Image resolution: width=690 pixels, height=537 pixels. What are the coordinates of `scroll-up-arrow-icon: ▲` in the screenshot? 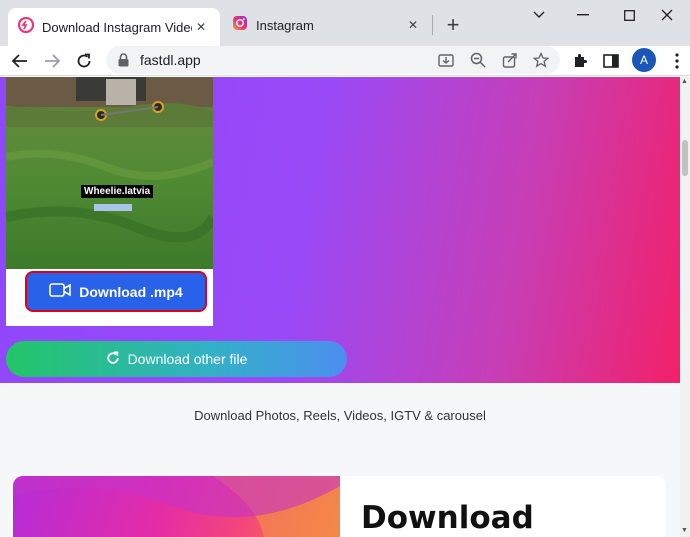 It's located at (684, 81).